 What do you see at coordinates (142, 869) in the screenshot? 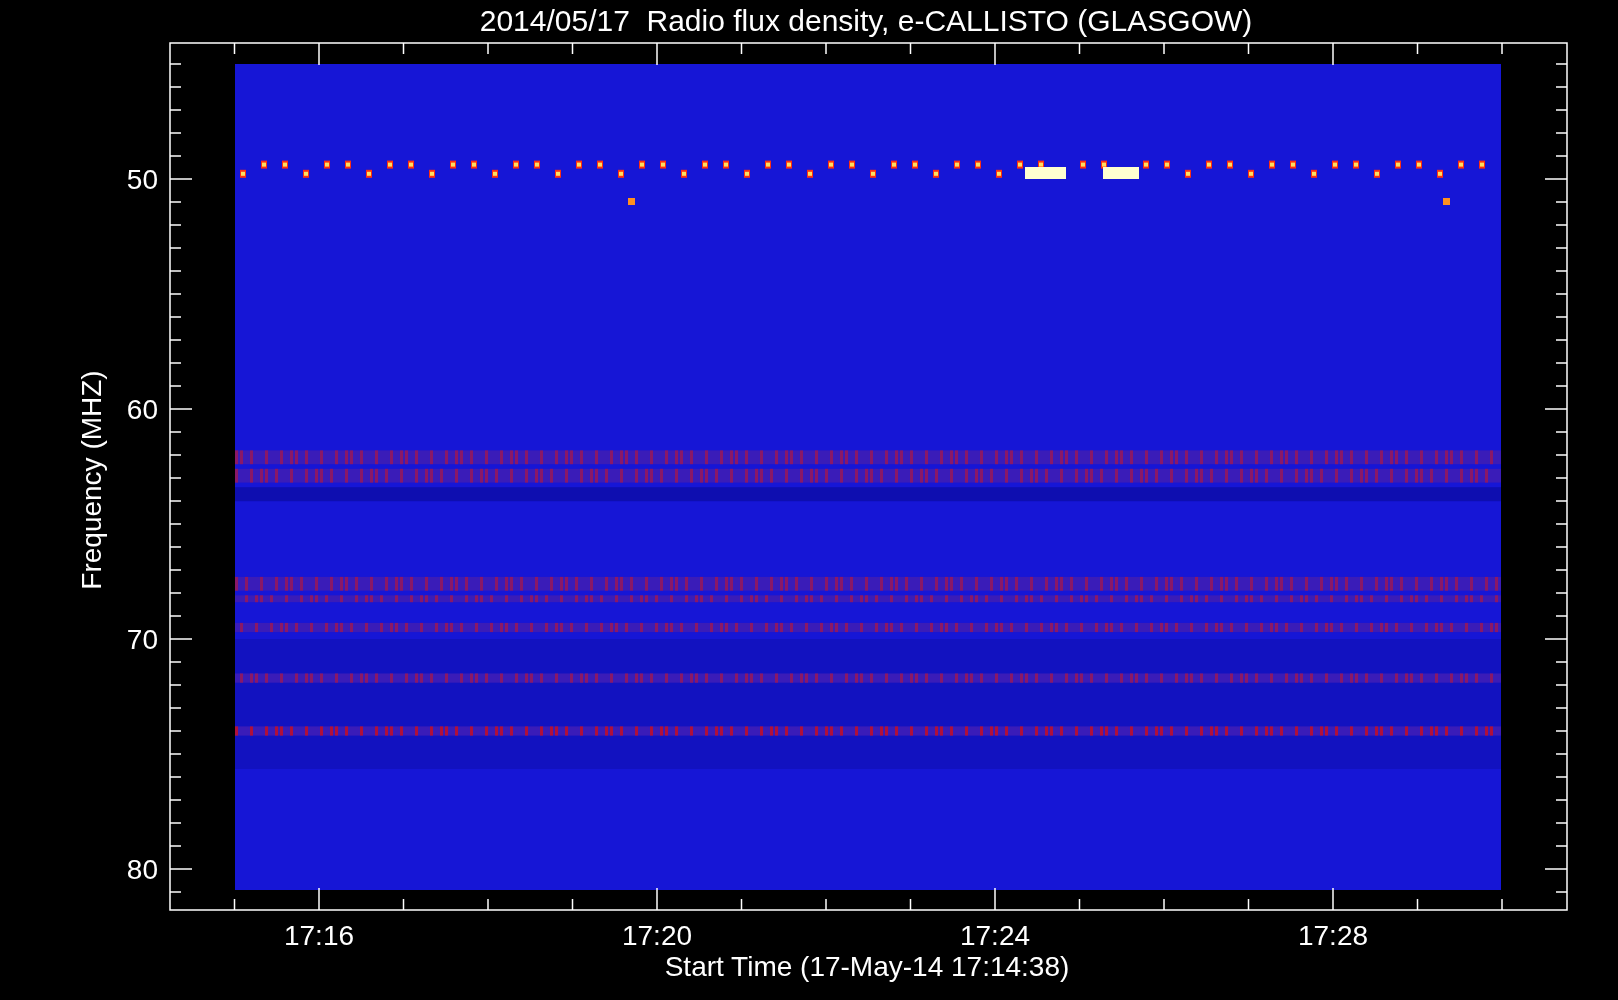
I see `y-tick-label: 80` at bounding box center [142, 869].